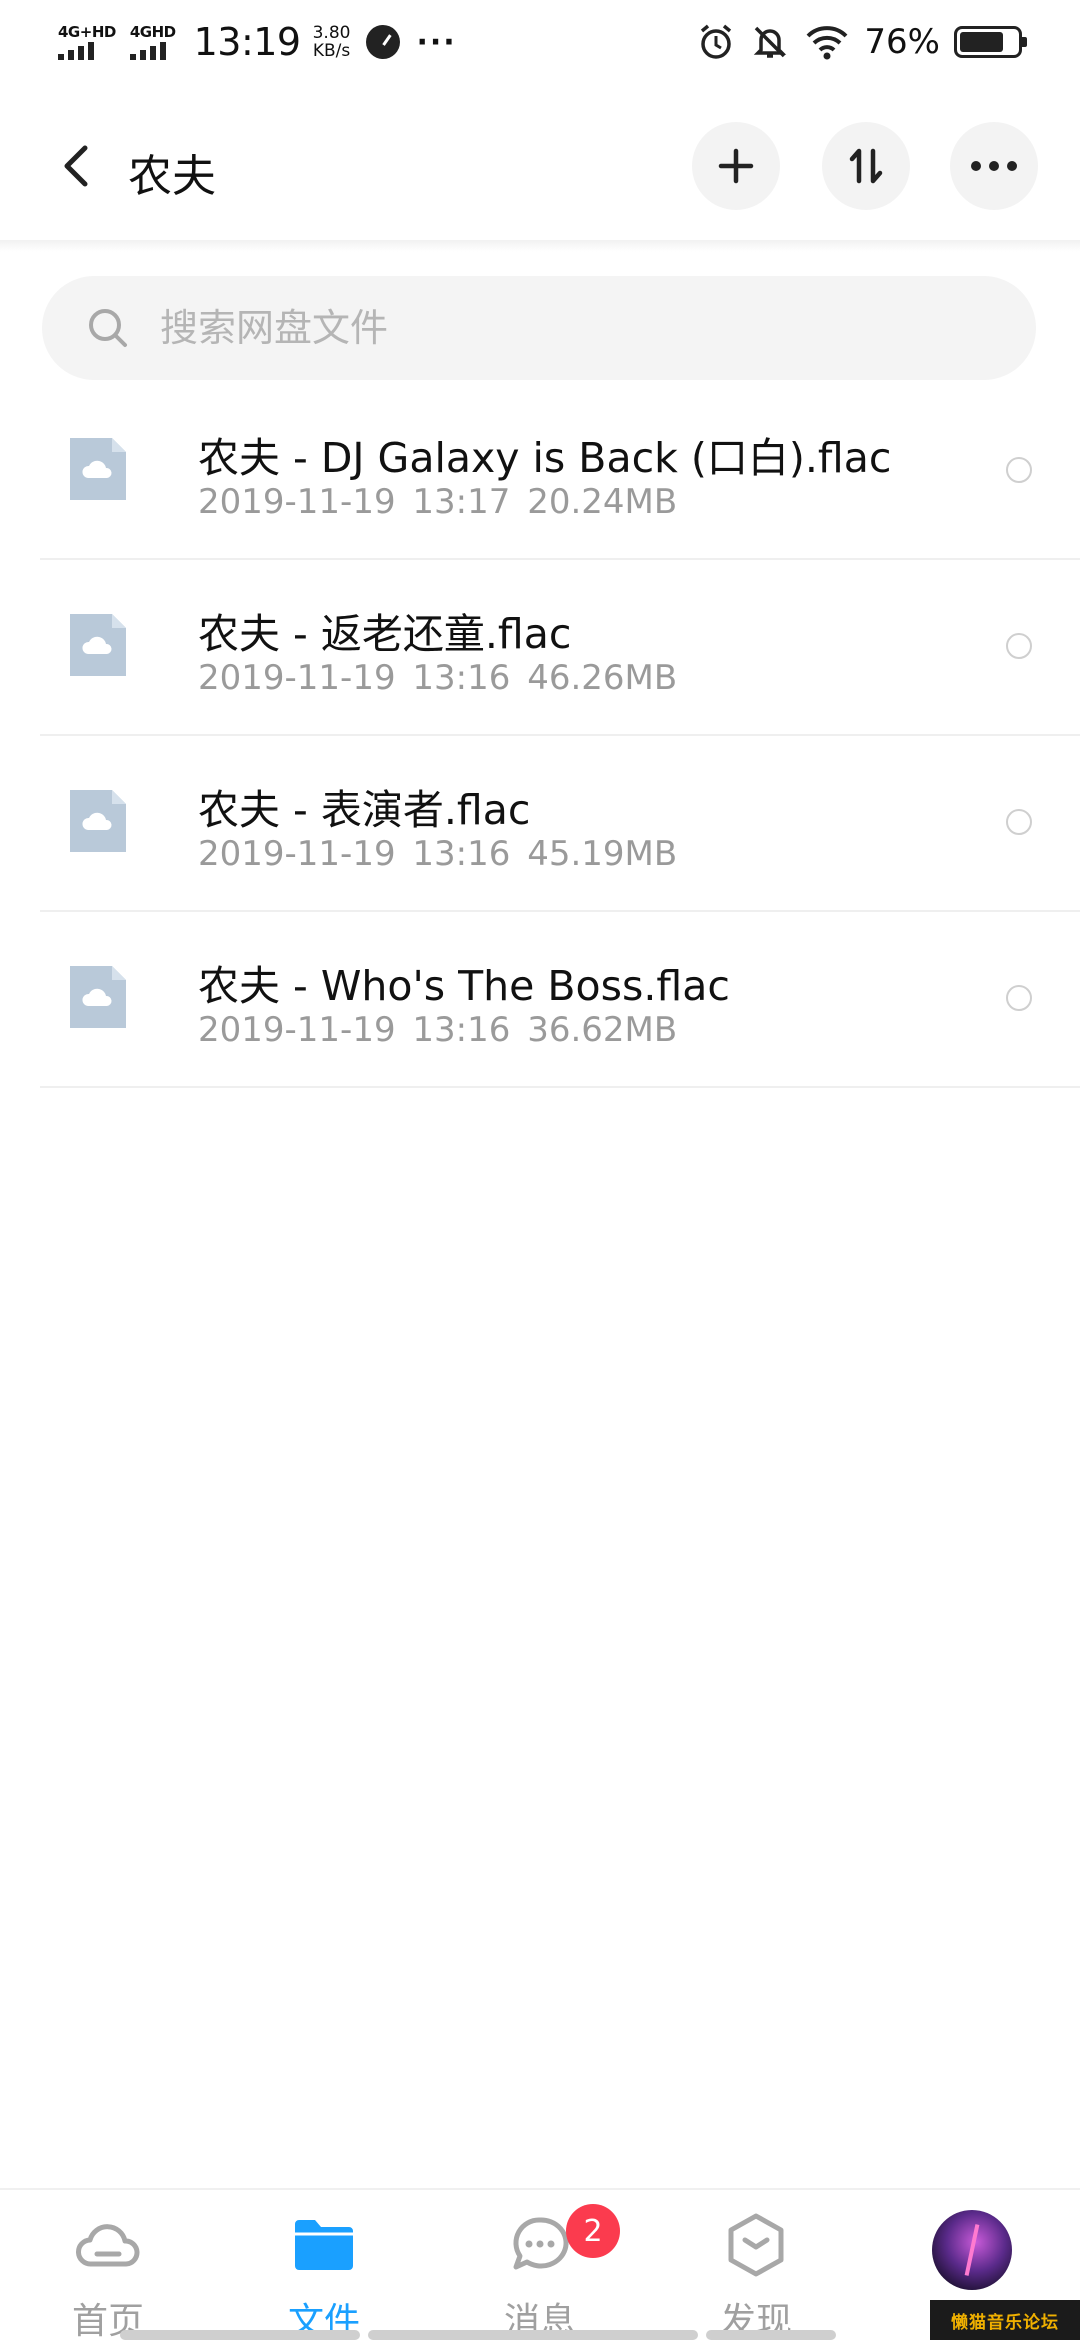  Describe the element at coordinates (172, 176) in the screenshot. I see `page-title: 农夫` at that location.